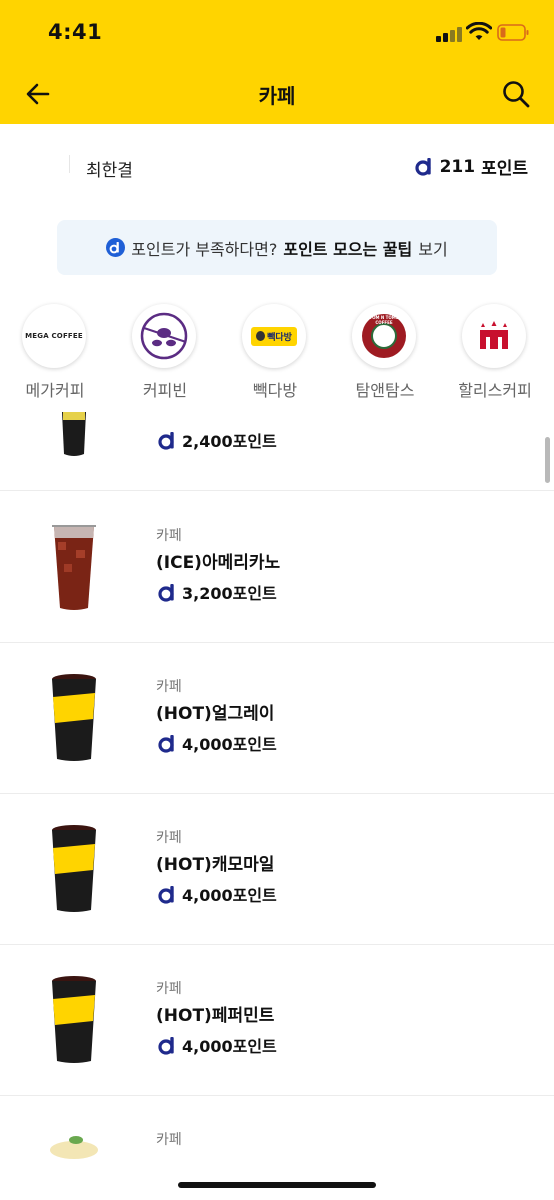 The height and width of the screenshot is (1200, 554). Describe the element at coordinates (348, 249) in the screenshot. I see `tip-highlight: 포인트 모으는 꿀팁` at that location.